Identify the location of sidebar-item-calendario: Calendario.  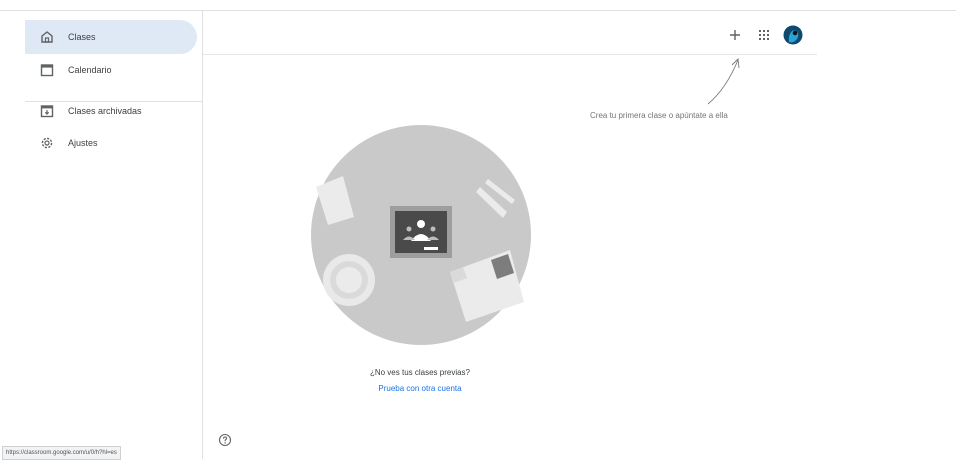
(111, 70).